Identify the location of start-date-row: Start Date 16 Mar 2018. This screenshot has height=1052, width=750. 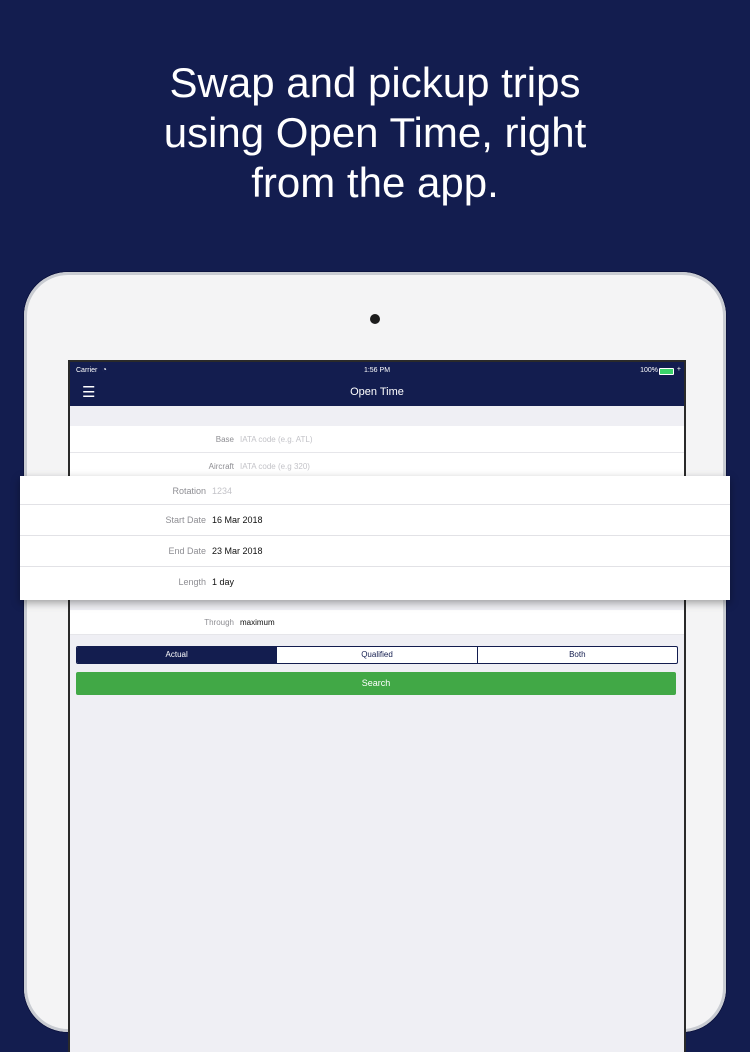
(375, 520).